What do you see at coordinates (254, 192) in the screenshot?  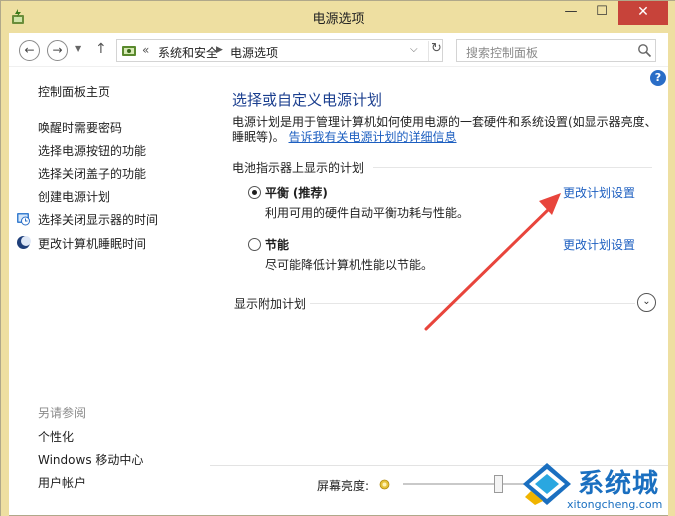 I see `plan-balanced-radio` at bounding box center [254, 192].